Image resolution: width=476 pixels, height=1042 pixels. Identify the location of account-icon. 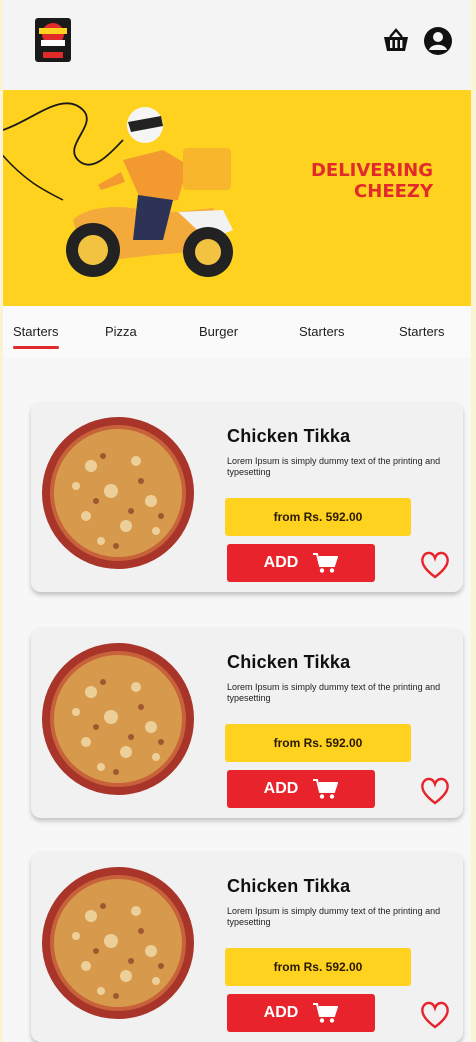
(438, 41).